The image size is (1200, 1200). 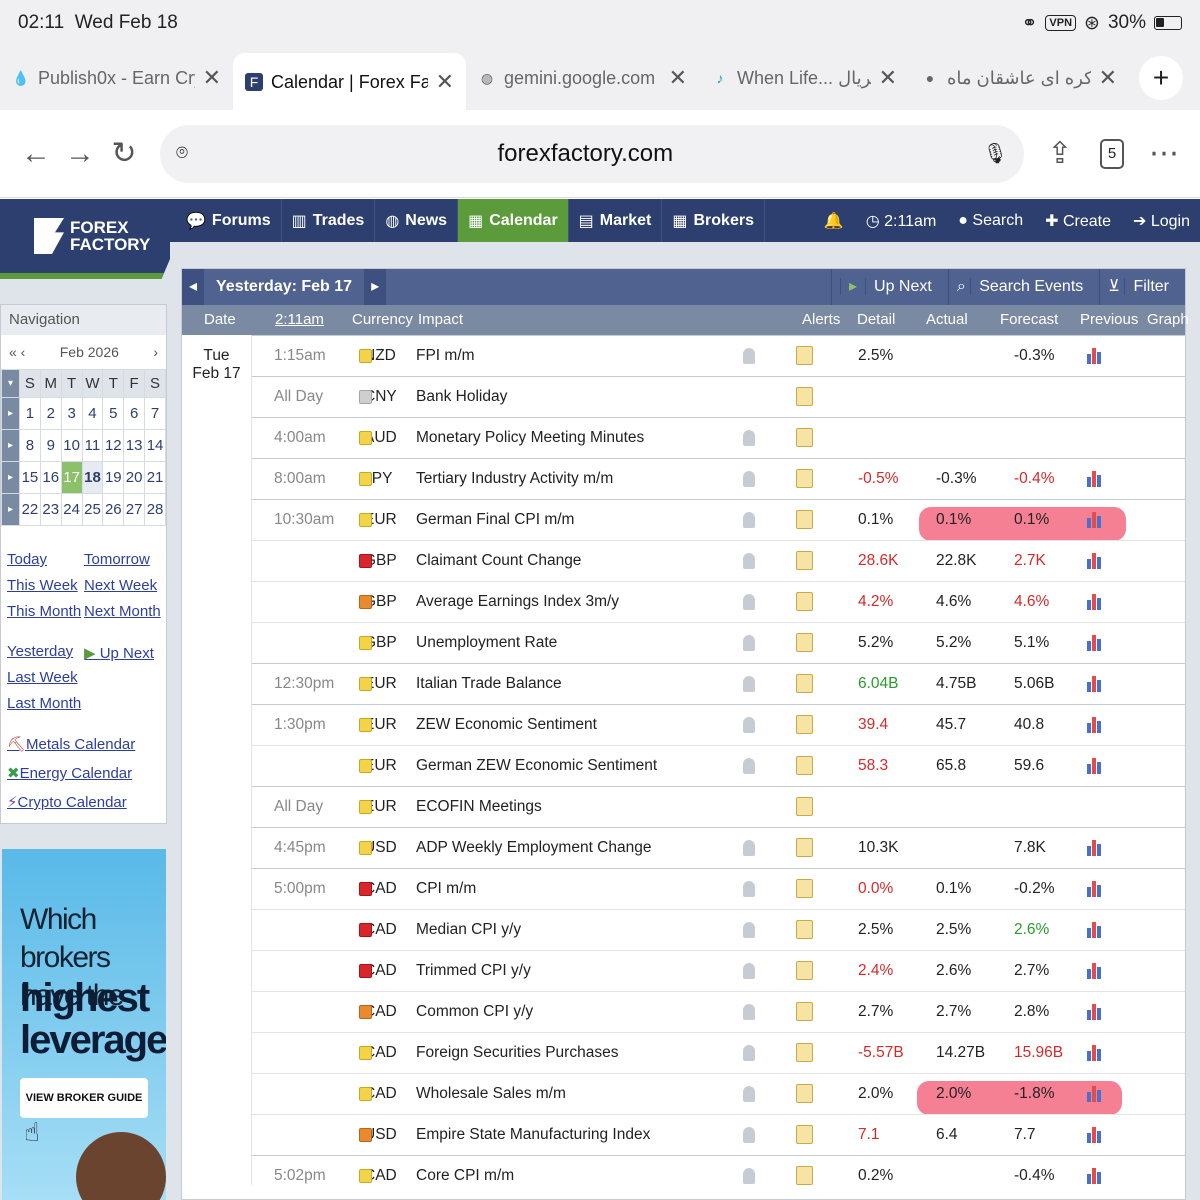 I want to click on event-title: Bank Holiday, so click(x=461, y=397).